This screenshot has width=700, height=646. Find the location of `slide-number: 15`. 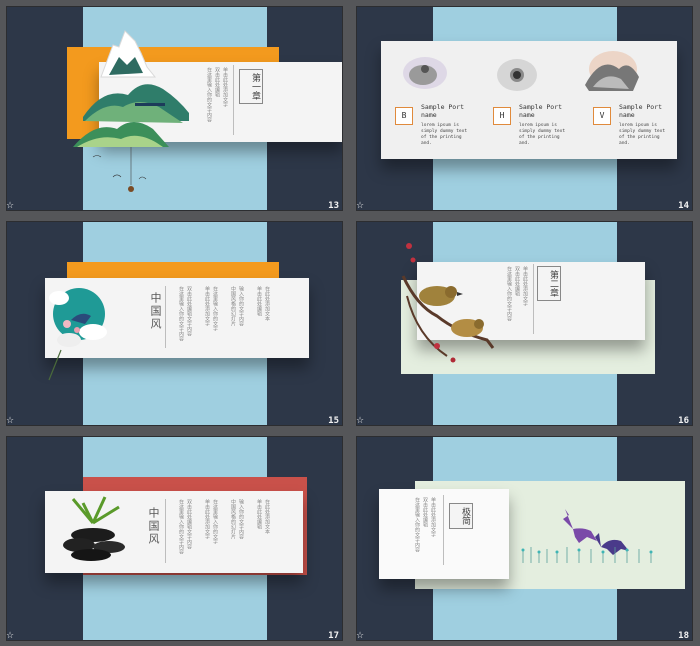

slide-number: 15 is located at coordinates (333, 421).